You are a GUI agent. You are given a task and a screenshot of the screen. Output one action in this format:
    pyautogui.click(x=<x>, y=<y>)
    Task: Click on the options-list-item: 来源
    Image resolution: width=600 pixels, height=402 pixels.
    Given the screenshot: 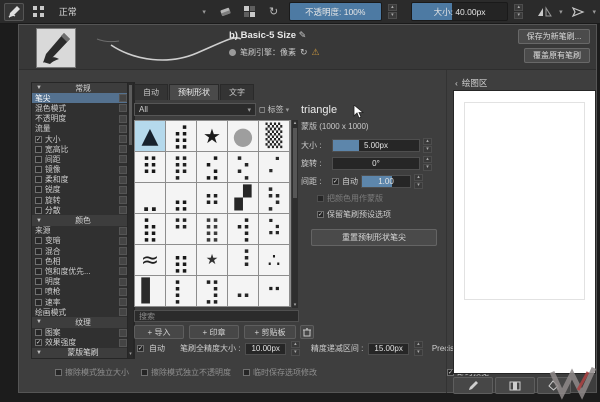 What is the action you would take?
    pyautogui.click(x=83, y=231)
    